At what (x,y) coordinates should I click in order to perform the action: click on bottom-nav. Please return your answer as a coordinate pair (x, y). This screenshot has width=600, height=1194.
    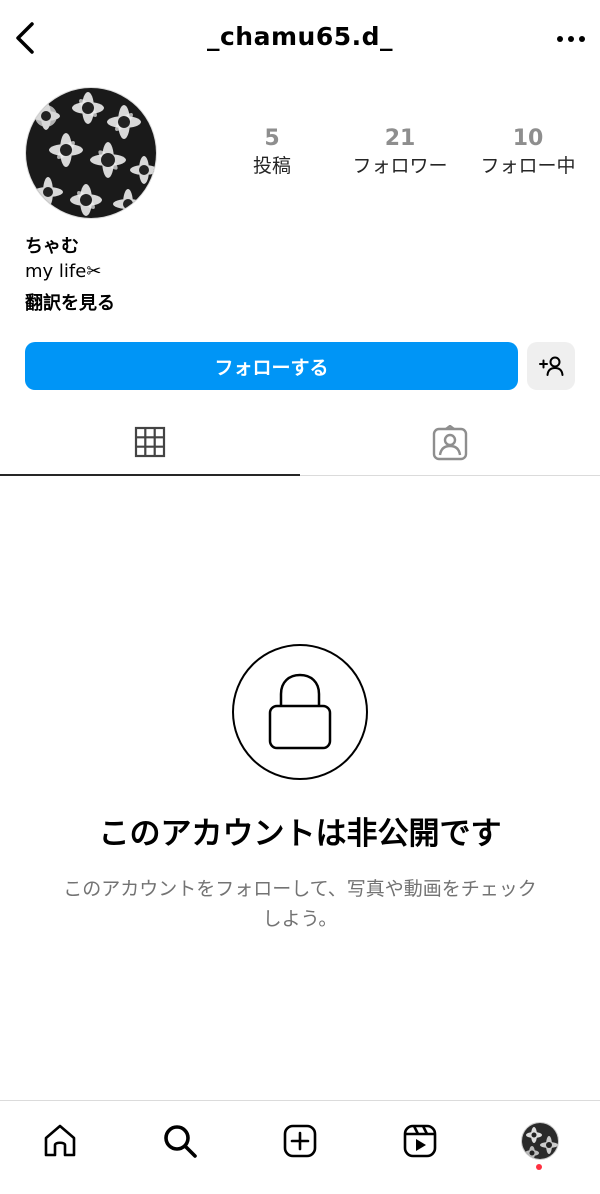
    Looking at the image, I should click on (300, 1147).